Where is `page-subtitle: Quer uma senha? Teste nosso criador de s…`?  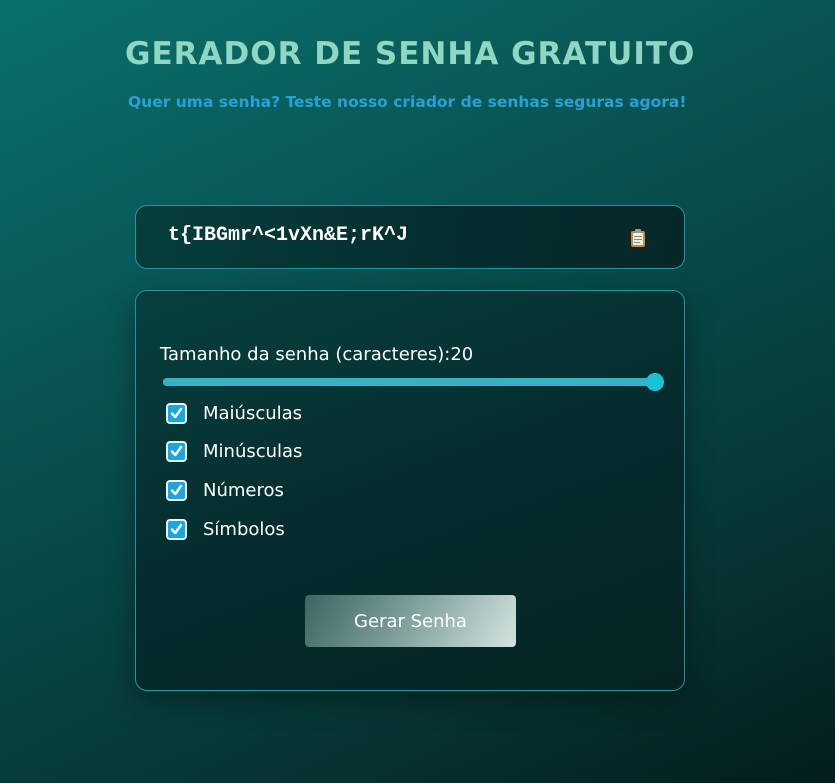 page-subtitle: Quer uma senha? Teste nosso criador de s… is located at coordinates (407, 102).